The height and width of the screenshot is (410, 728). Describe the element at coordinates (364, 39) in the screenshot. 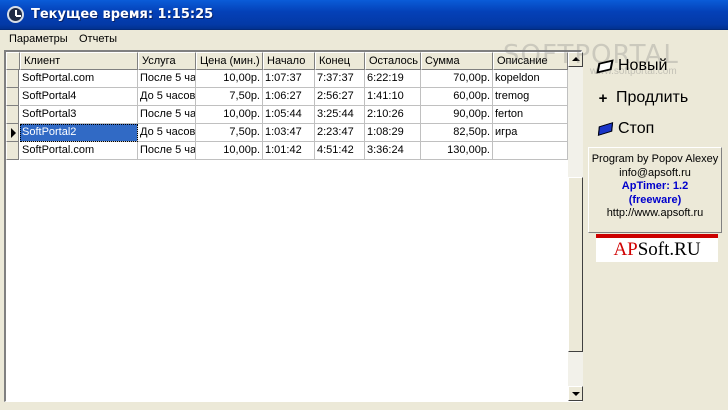

I see `menu-bar: Параметры Отчеты` at that location.